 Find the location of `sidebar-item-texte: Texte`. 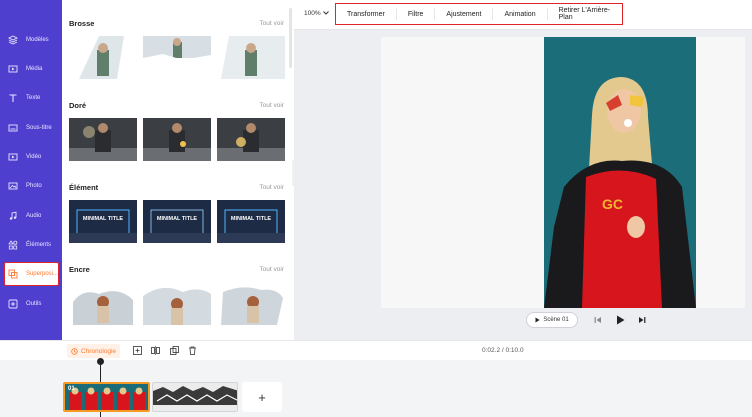

sidebar-item-texte: Texte is located at coordinates (31, 98).